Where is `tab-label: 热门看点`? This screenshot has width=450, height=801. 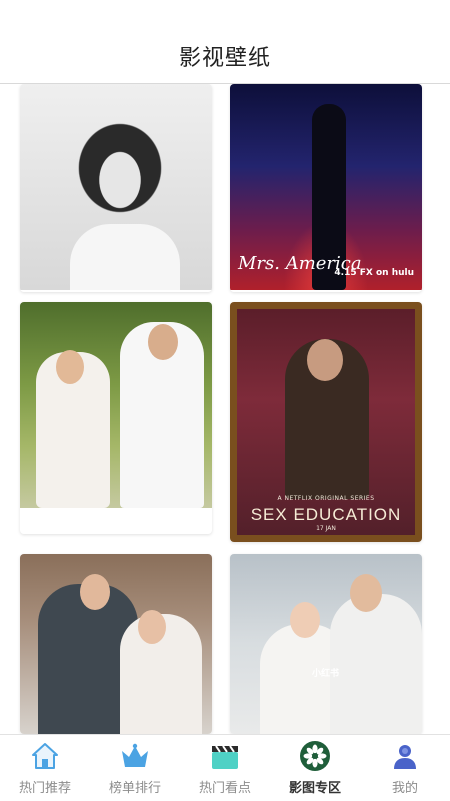 tab-label: 热门看点 is located at coordinates (224, 788).